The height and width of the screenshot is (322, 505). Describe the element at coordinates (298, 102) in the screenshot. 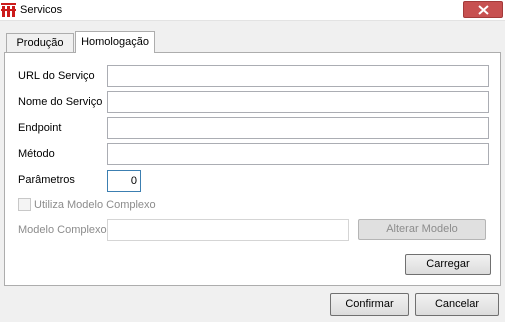

I see `nome-input` at that location.